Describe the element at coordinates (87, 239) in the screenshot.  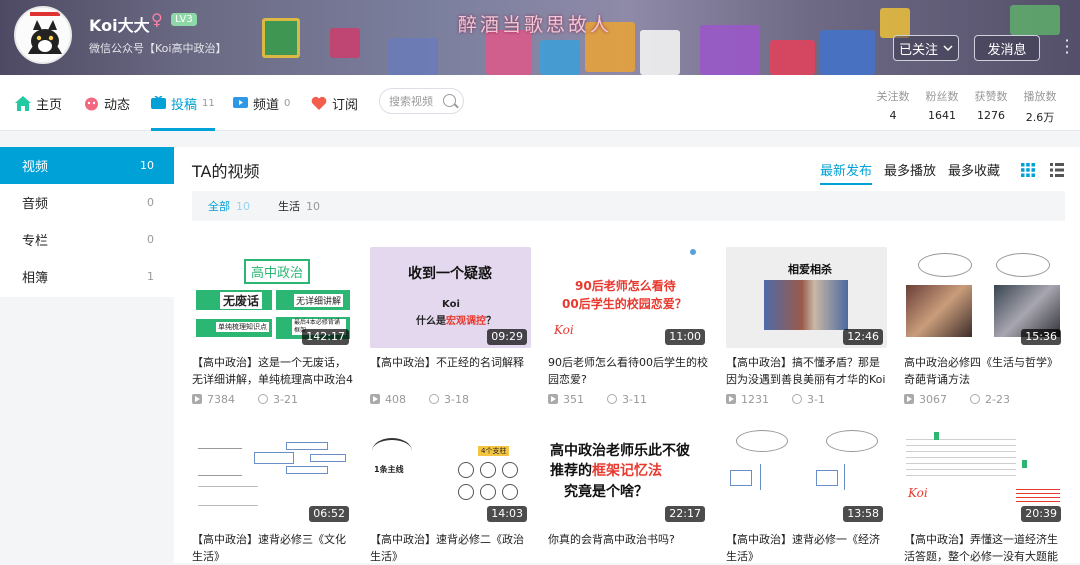
I see `sidebar-item-articles: 专栏 0` at that location.